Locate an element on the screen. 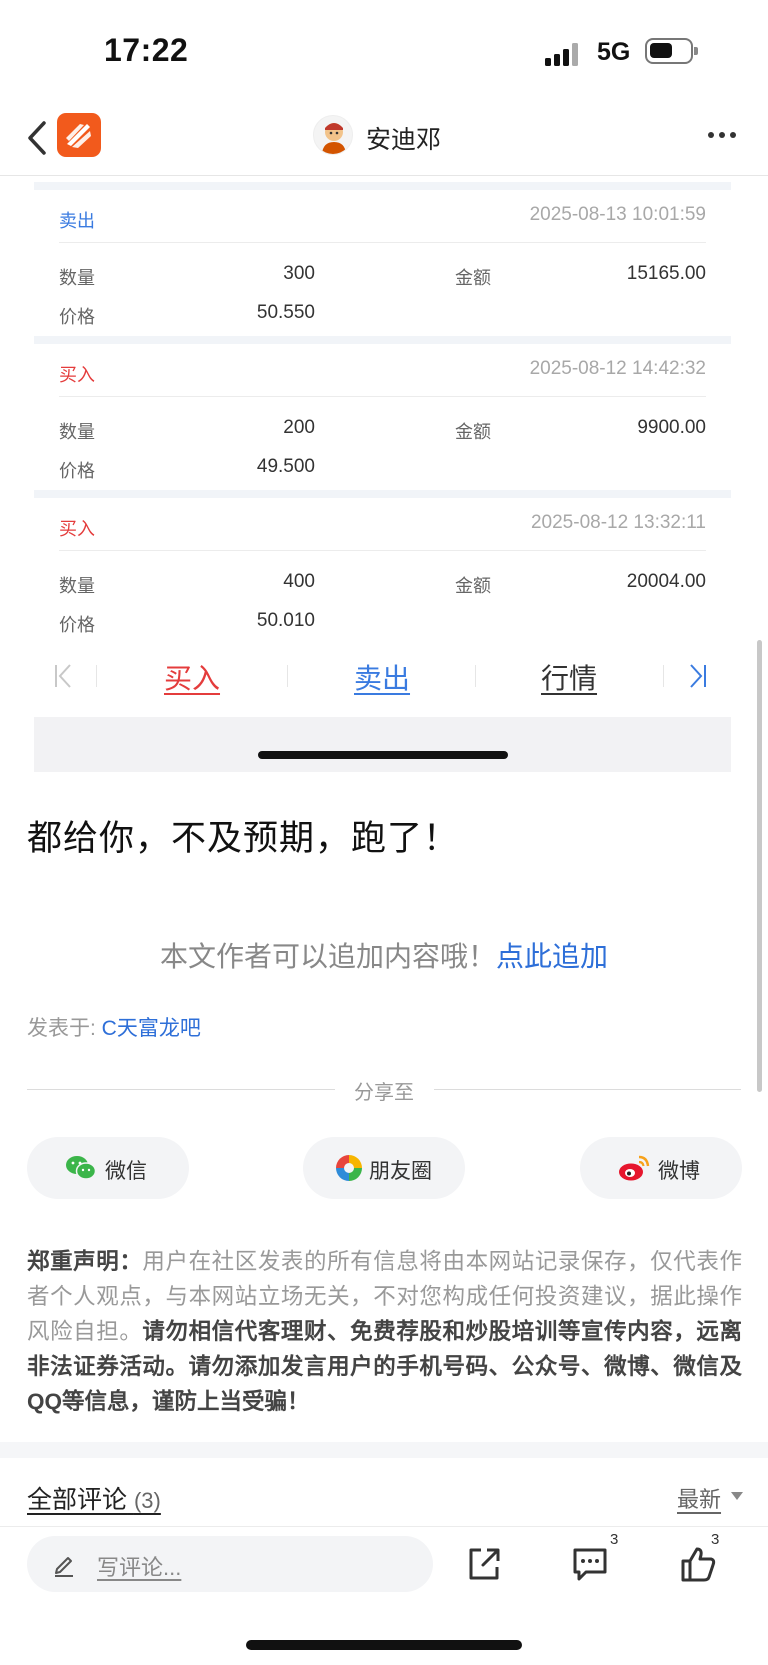  share-icon is located at coordinates (484, 1564).